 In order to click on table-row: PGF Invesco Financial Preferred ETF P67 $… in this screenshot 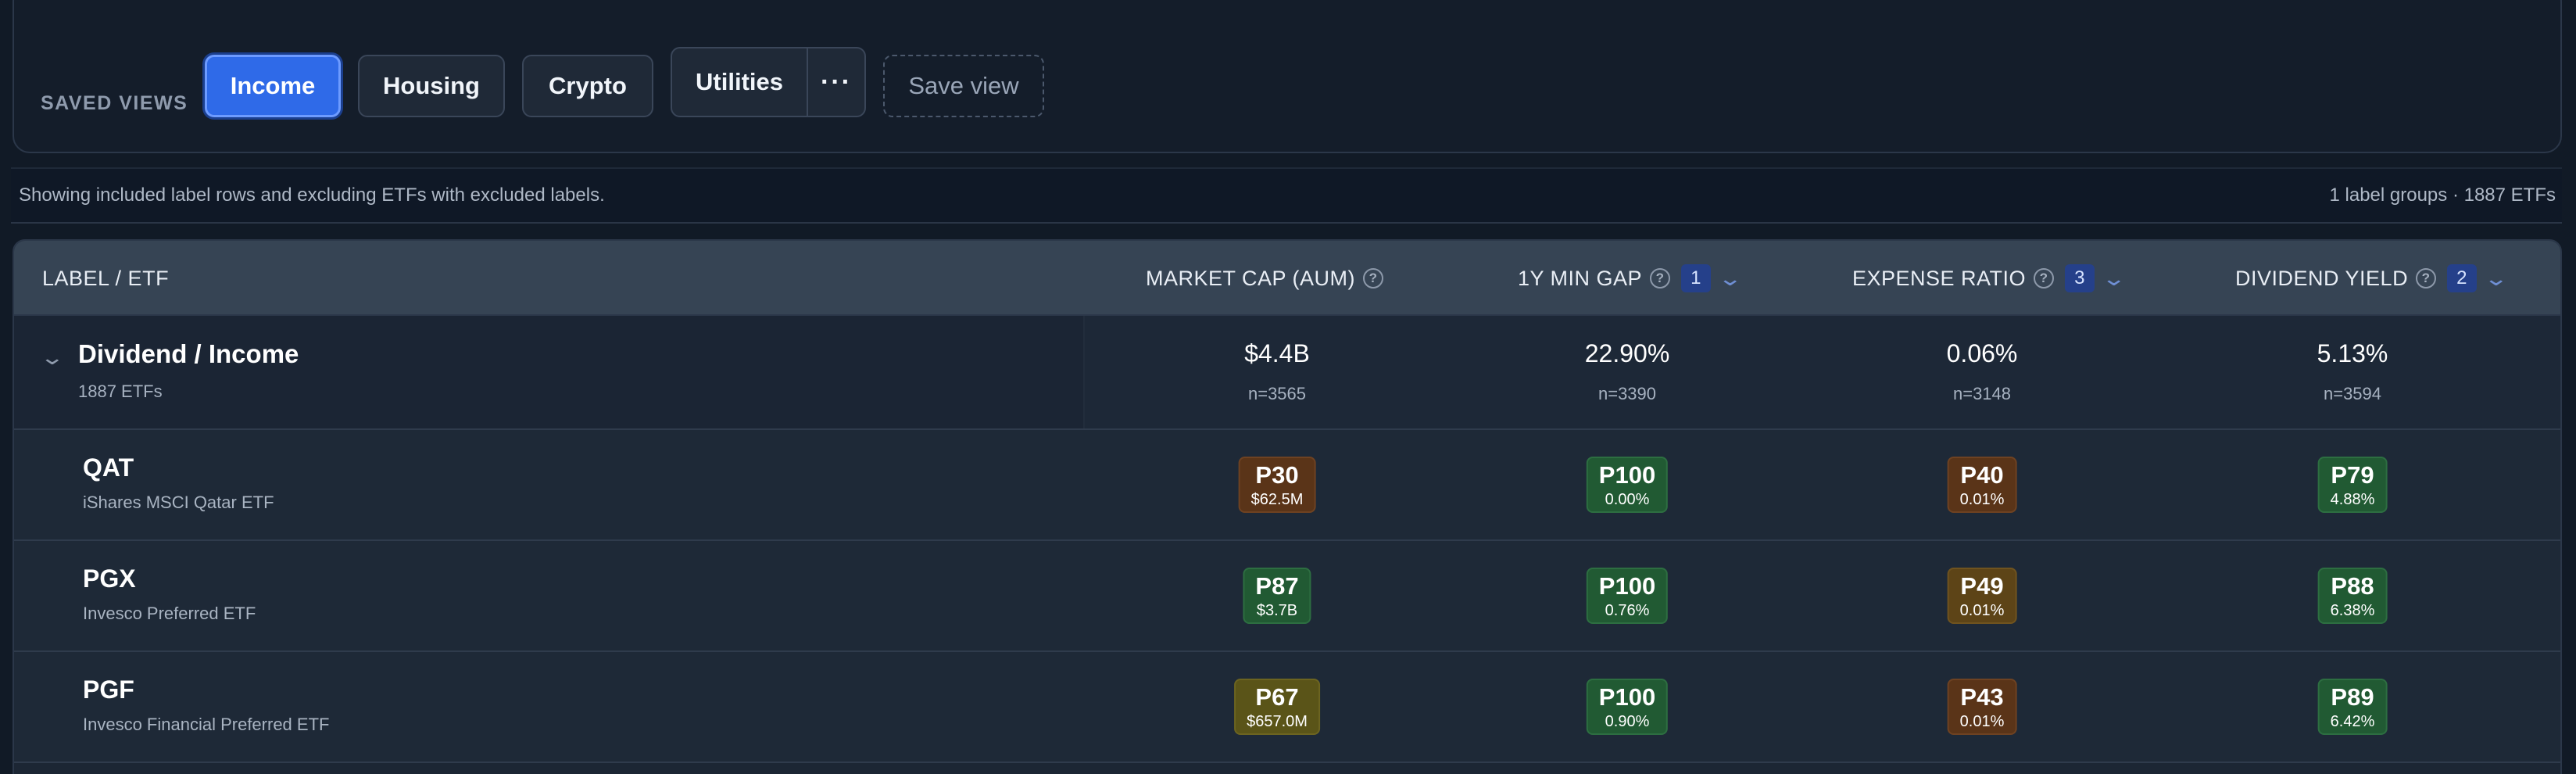, I will do `click(1287, 707)`.